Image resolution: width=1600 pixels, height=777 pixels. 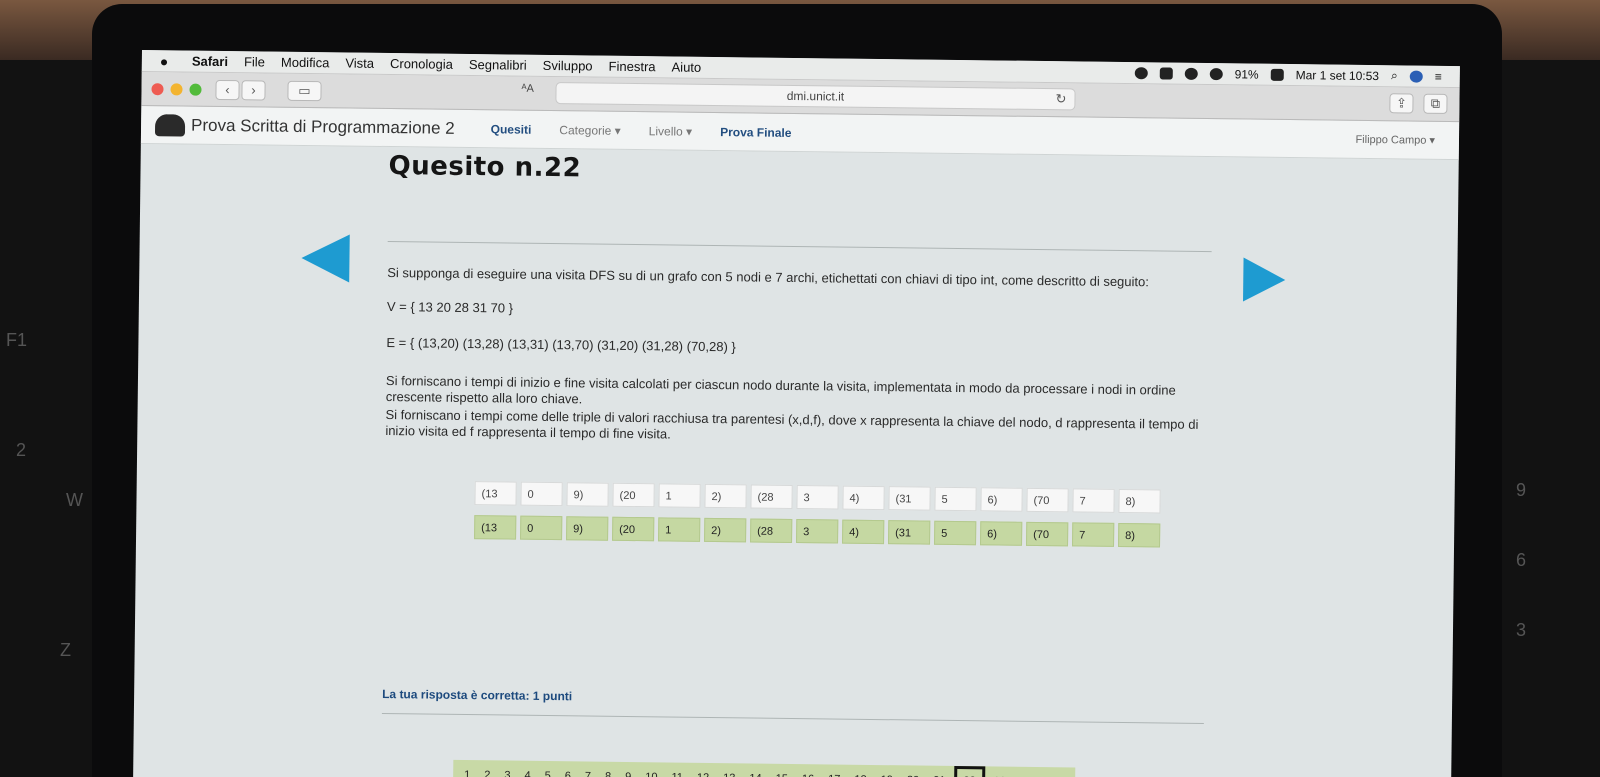 What do you see at coordinates (651, 769) in the screenshot?
I see `page-link: 10` at bounding box center [651, 769].